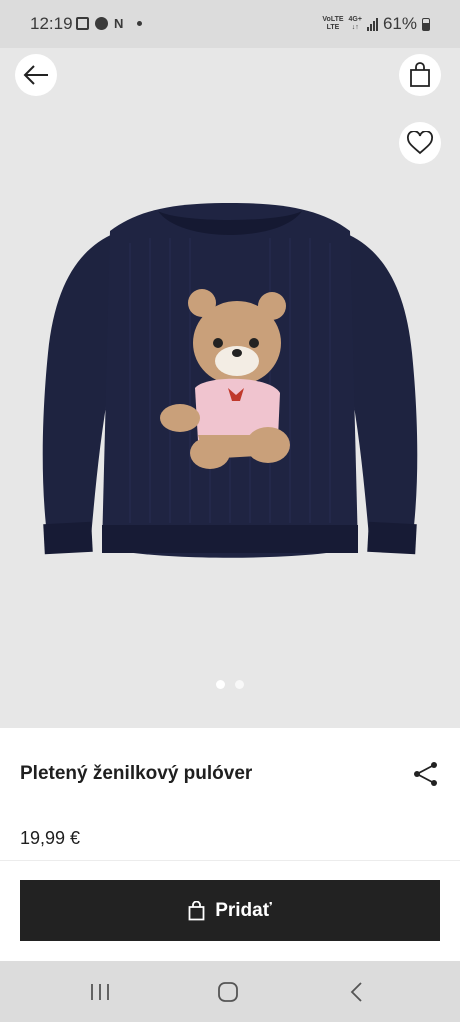 The width and height of the screenshot is (460, 1022). I want to click on share-icon, so click(426, 774).